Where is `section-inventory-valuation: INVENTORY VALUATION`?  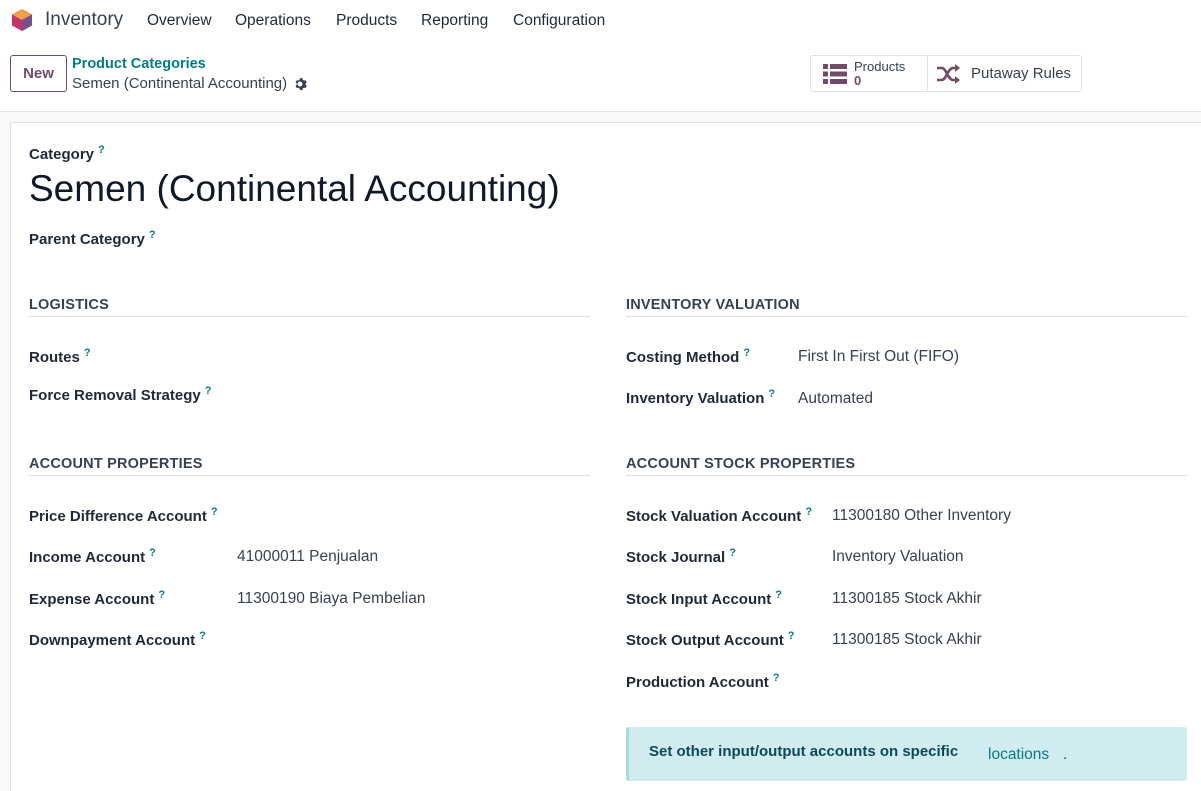 section-inventory-valuation: INVENTORY VALUATION is located at coordinates (713, 305).